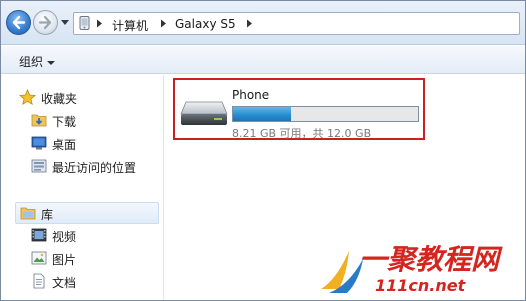  Describe the element at coordinates (39, 281) in the screenshot. I see `documents-library-icon` at that location.